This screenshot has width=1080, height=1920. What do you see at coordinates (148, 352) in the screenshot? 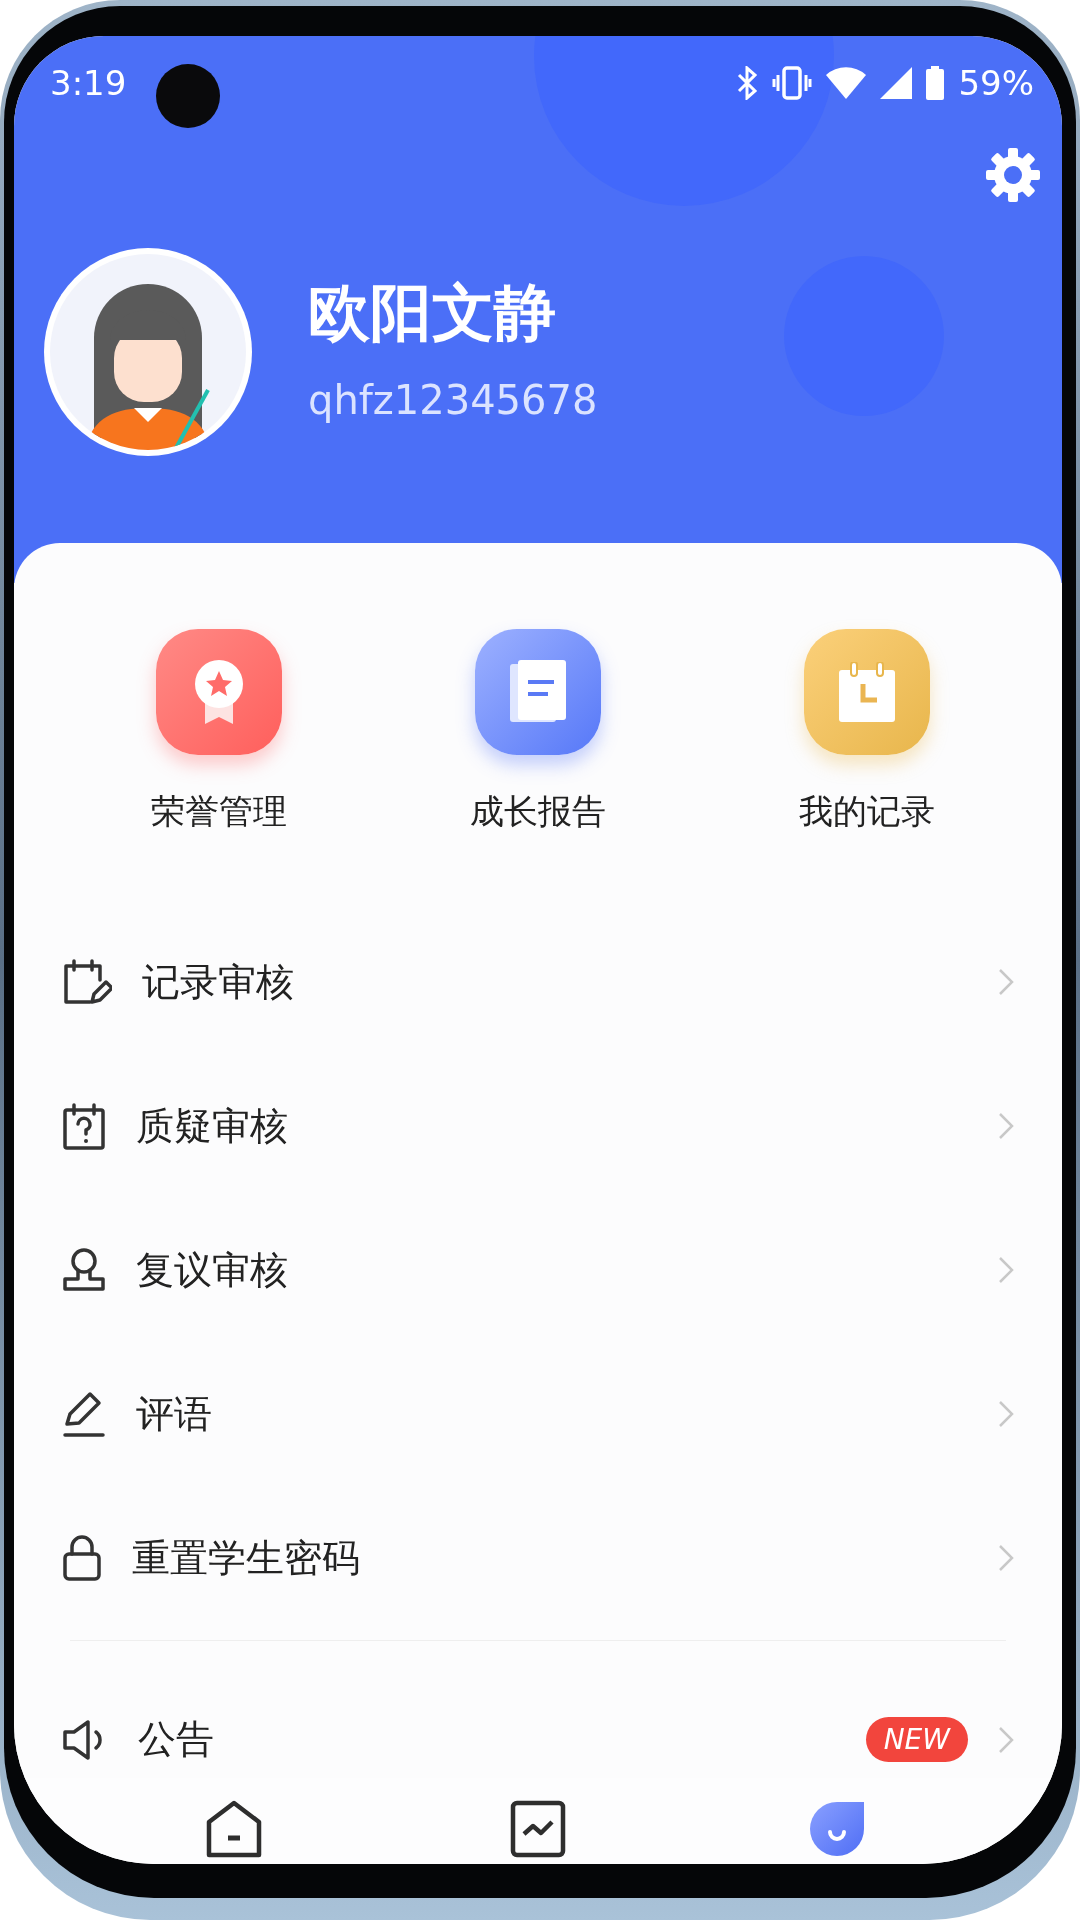
I see `avatar-icon` at bounding box center [148, 352].